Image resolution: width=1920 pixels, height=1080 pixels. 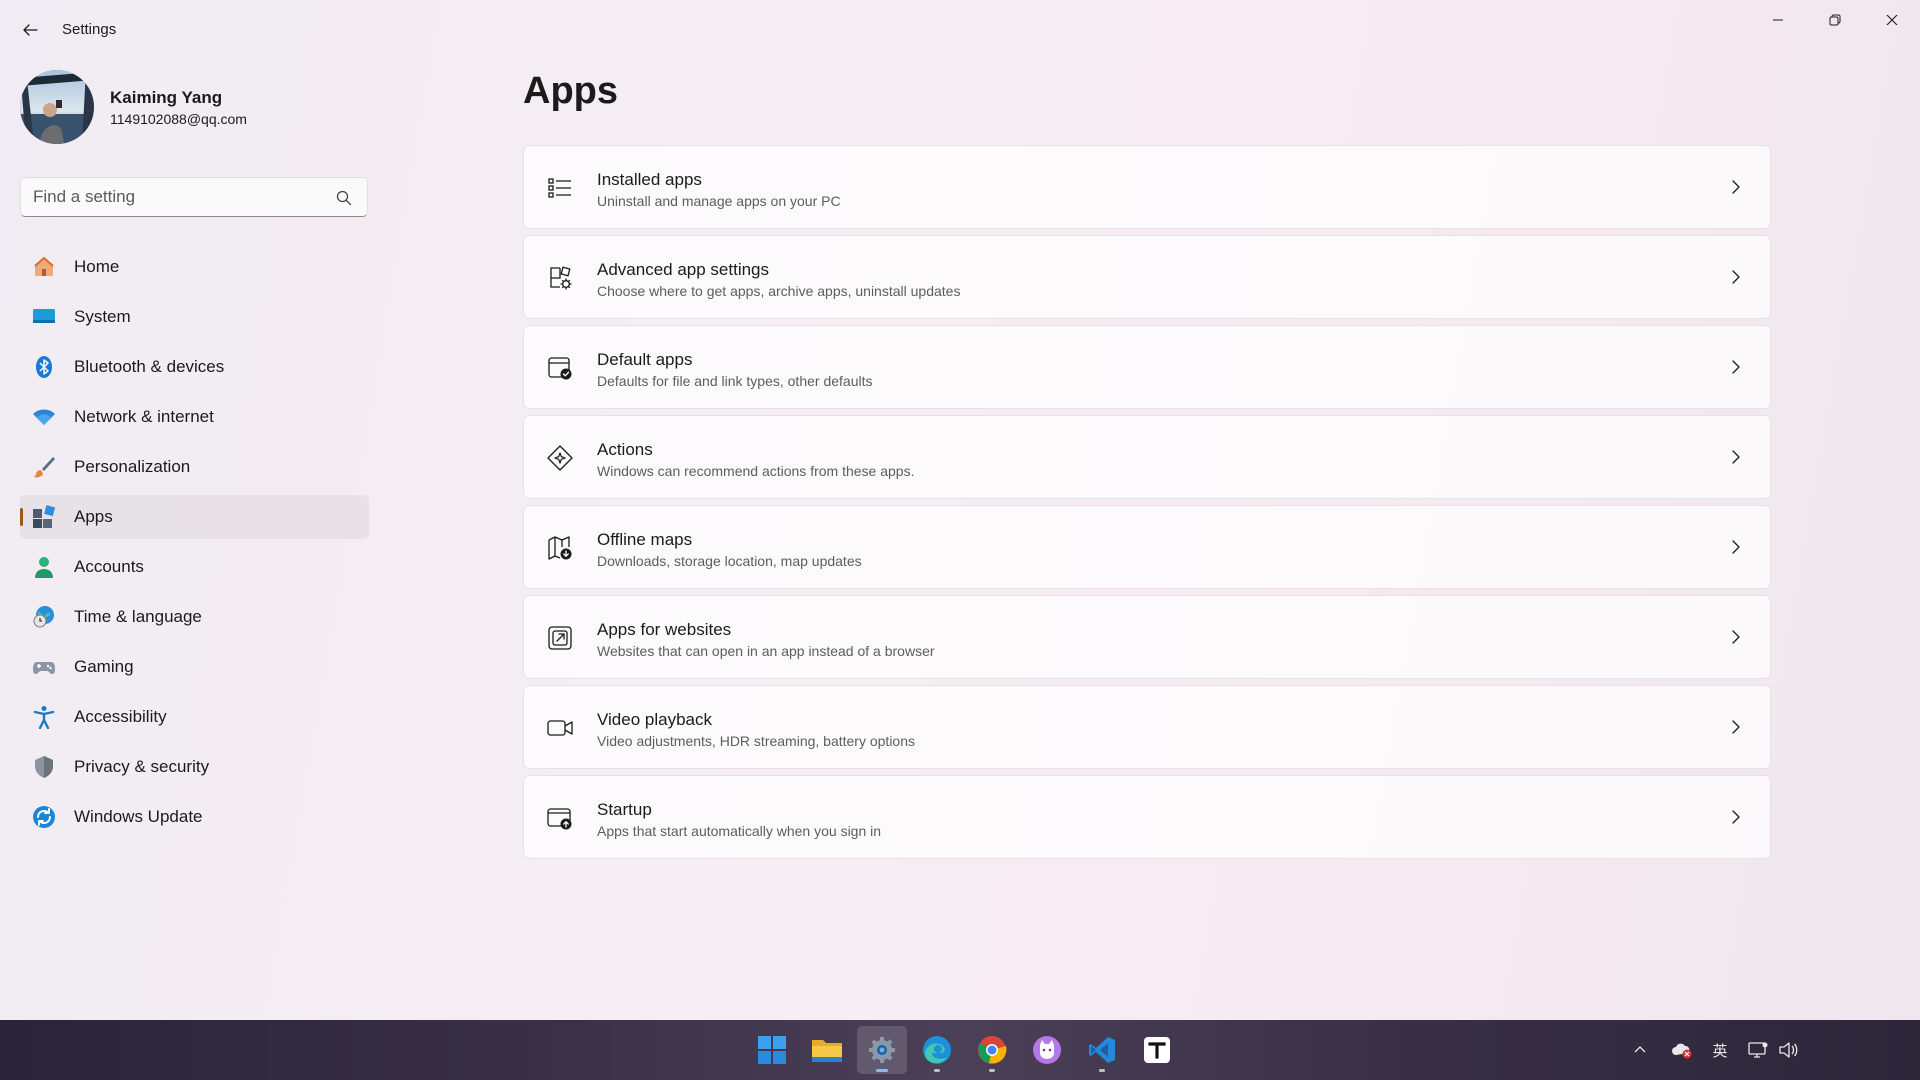 What do you see at coordinates (44, 317) in the screenshot?
I see `system-icon` at bounding box center [44, 317].